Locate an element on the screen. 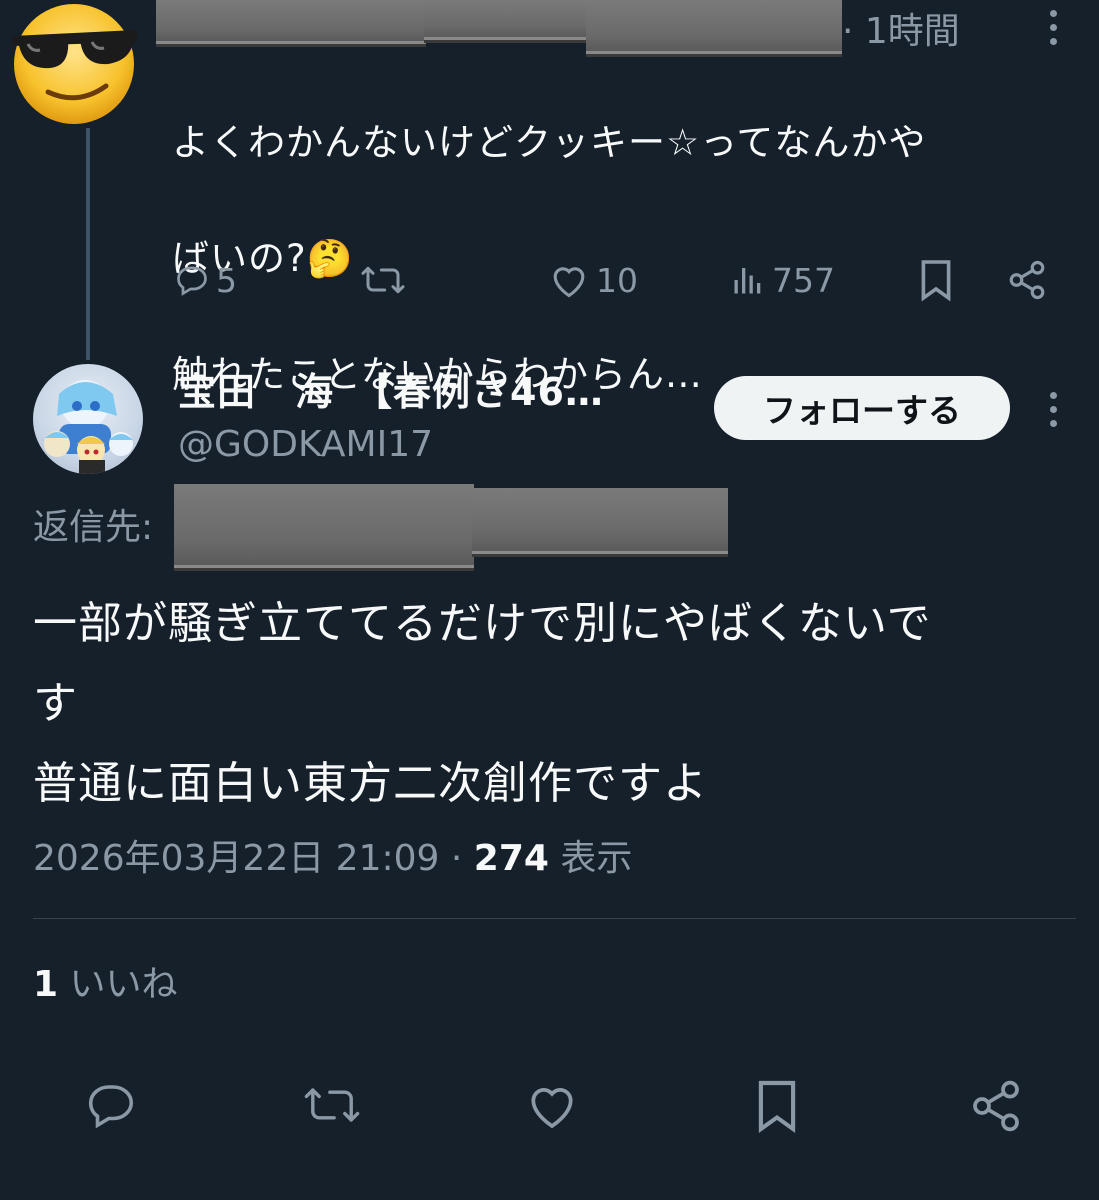 This screenshot has height=1200, width=1099. like-count: 10 is located at coordinates (617, 280).